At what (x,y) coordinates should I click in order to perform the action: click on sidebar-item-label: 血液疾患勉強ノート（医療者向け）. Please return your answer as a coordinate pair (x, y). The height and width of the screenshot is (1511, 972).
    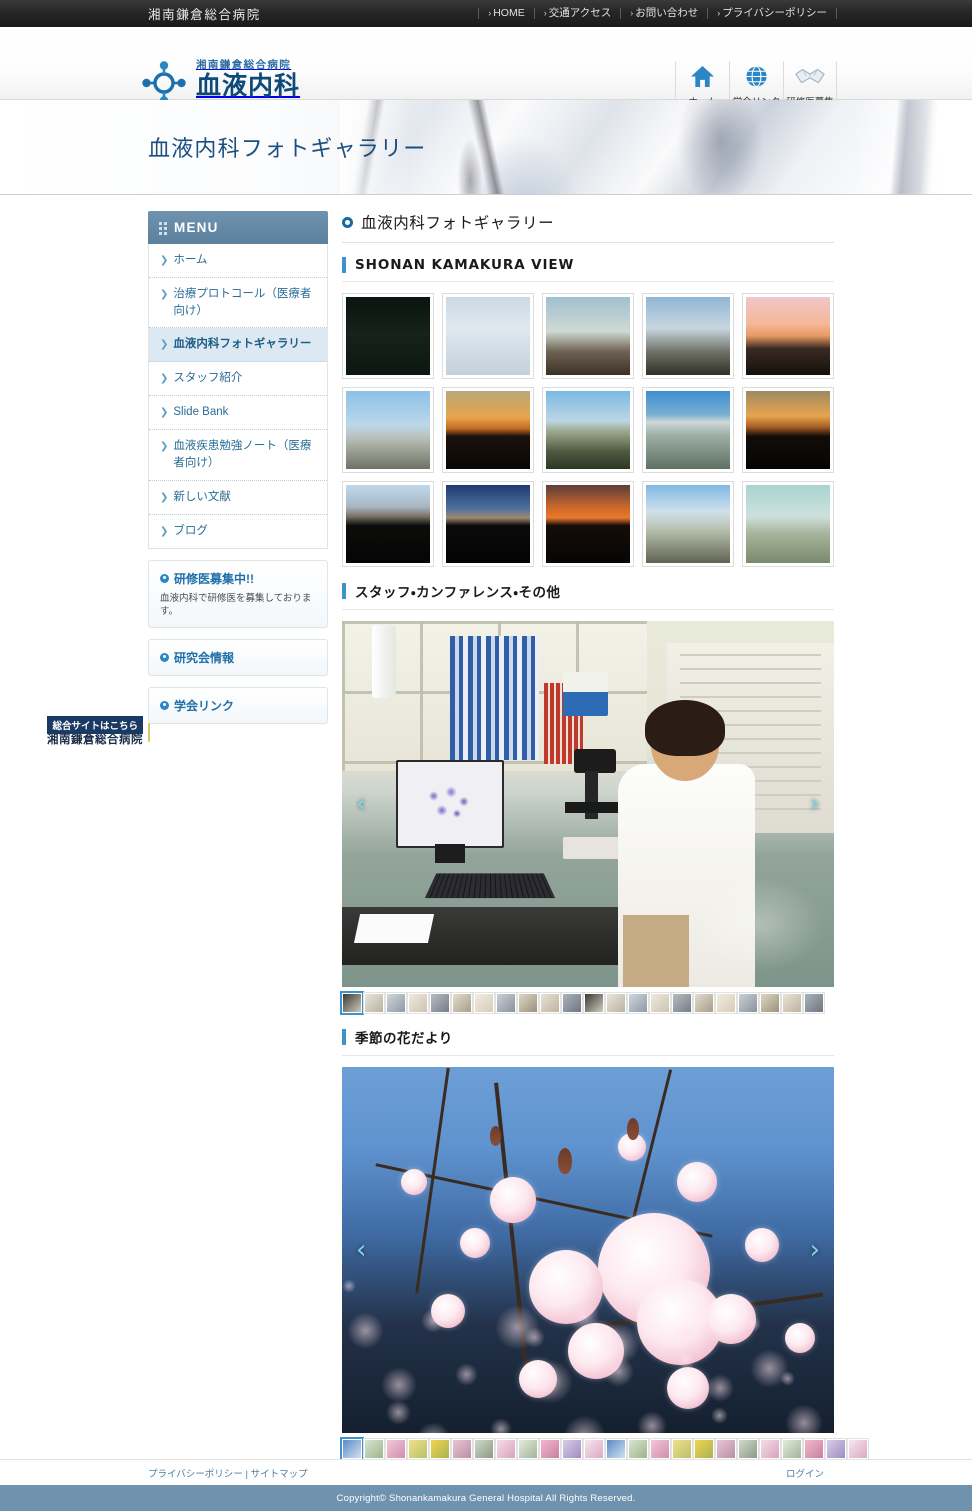
    Looking at the image, I should click on (242, 455).